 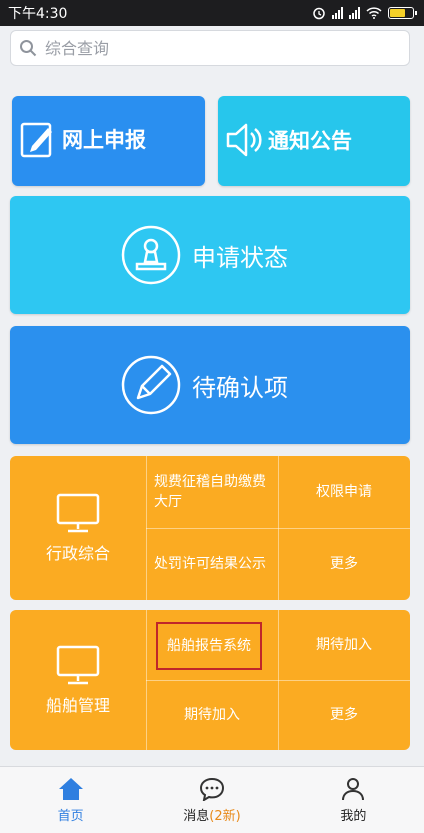 I want to click on home-icon, so click(x=70, y=788).